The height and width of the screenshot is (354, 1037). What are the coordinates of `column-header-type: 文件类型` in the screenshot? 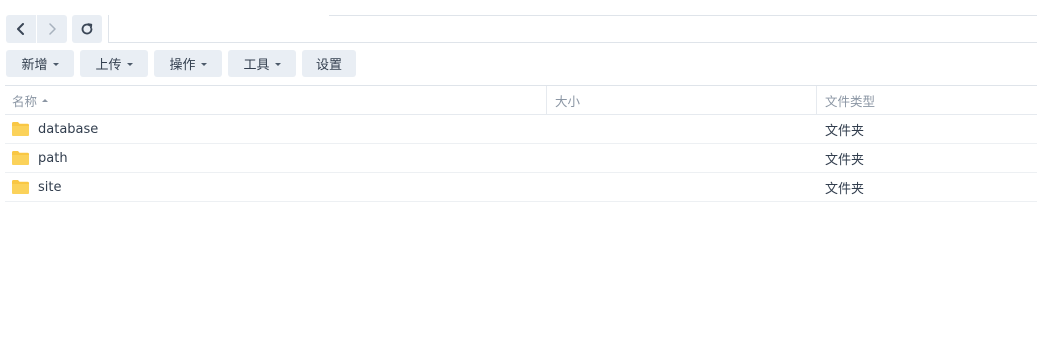 It's located at (926, 100).